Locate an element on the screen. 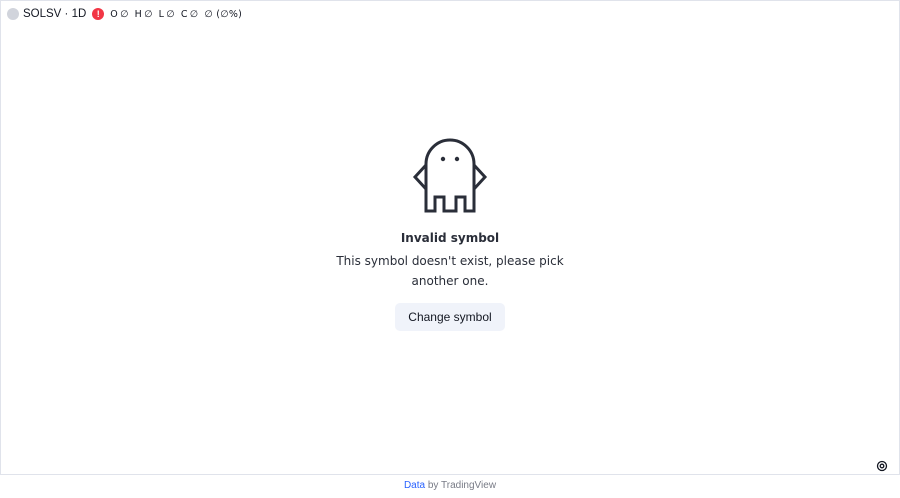 The image size is (900, 498). ohlc-high: H ∅ is located at coordinates (143, 14).